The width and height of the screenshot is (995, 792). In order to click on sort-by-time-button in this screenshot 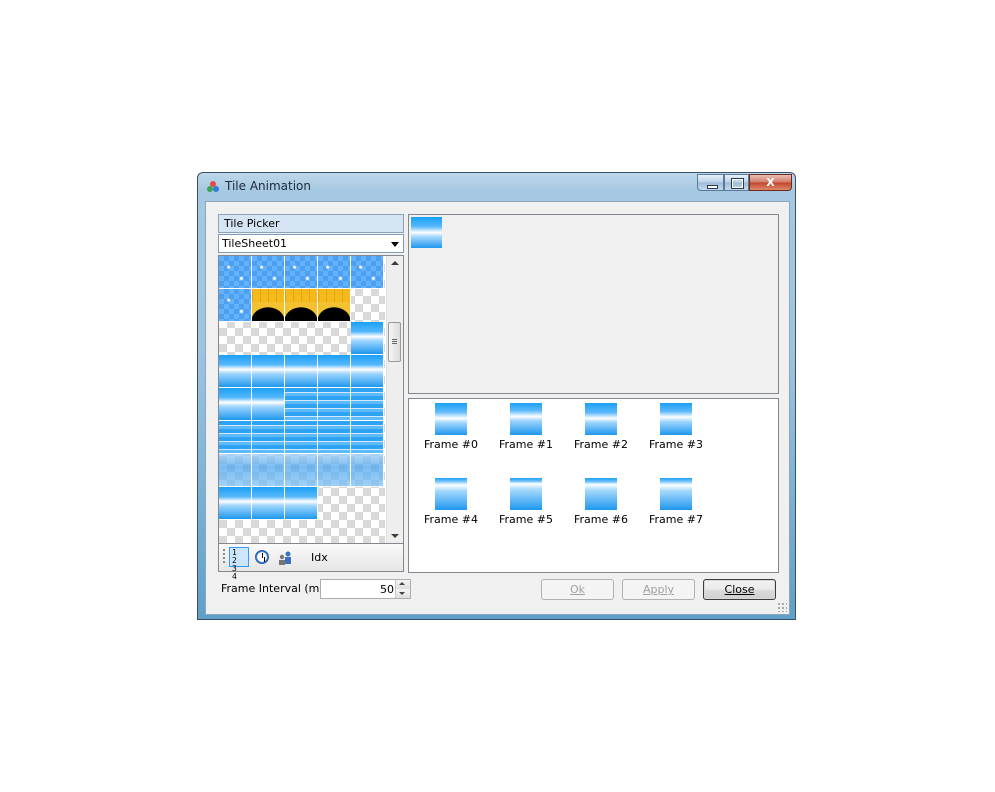, I will do `click(262, 557)`.